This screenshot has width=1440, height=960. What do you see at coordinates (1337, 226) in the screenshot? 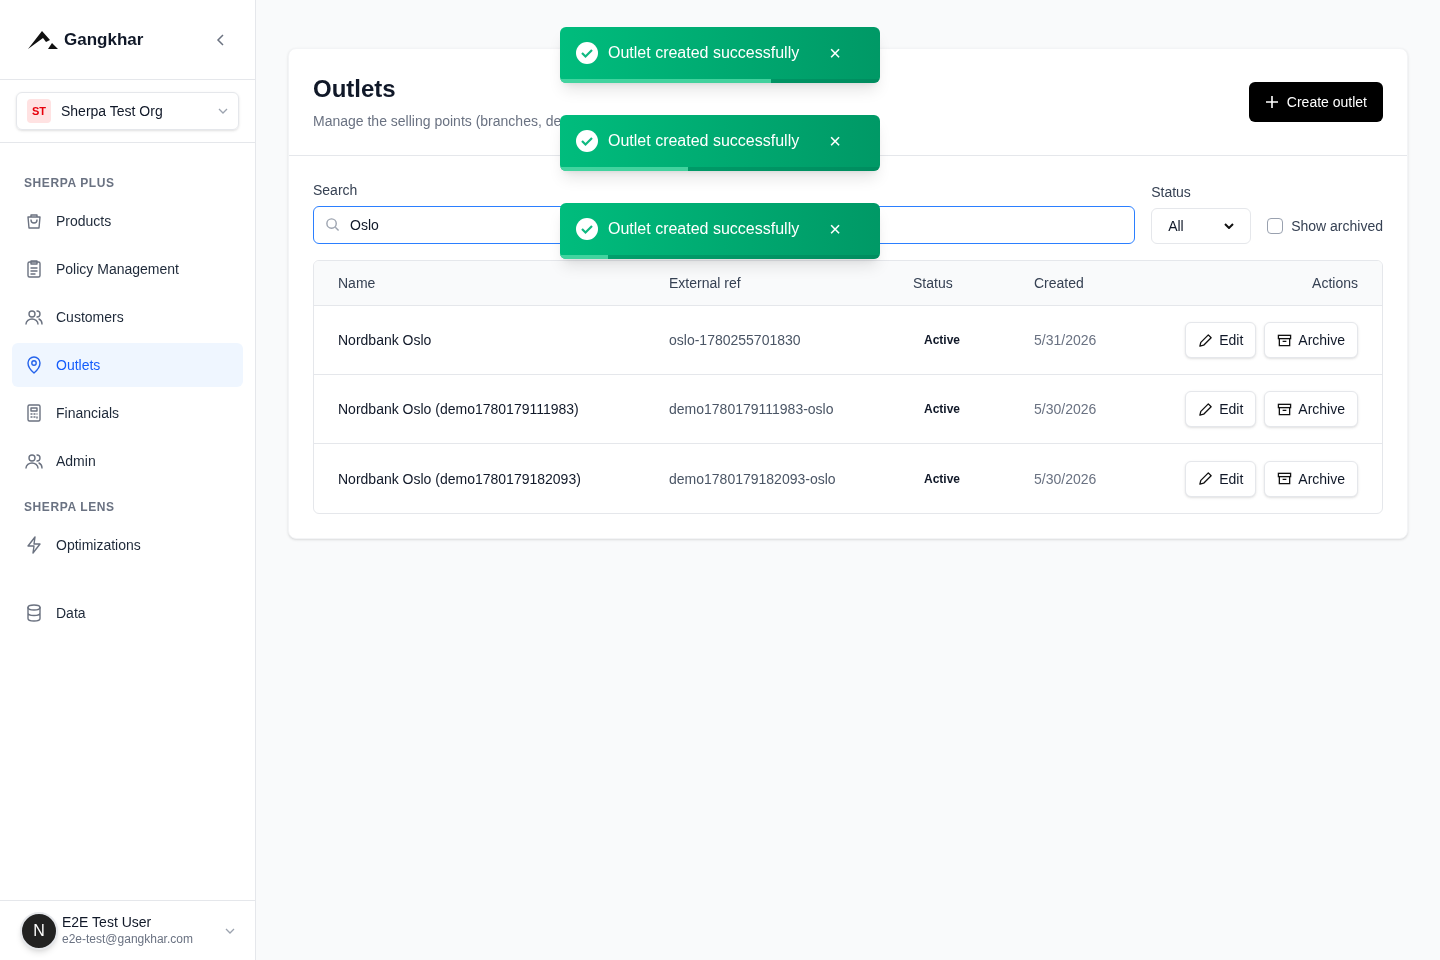
I see `show-archived-label: Show archived` at bounding box center [1337, 226].